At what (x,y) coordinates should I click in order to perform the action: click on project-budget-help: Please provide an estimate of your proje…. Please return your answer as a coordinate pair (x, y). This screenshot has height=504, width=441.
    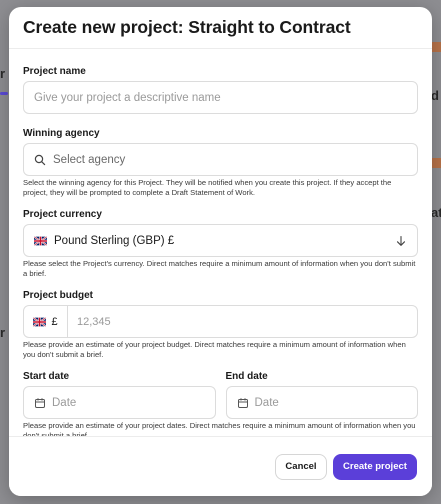
    Looking at the image, I should click on (214, 349).